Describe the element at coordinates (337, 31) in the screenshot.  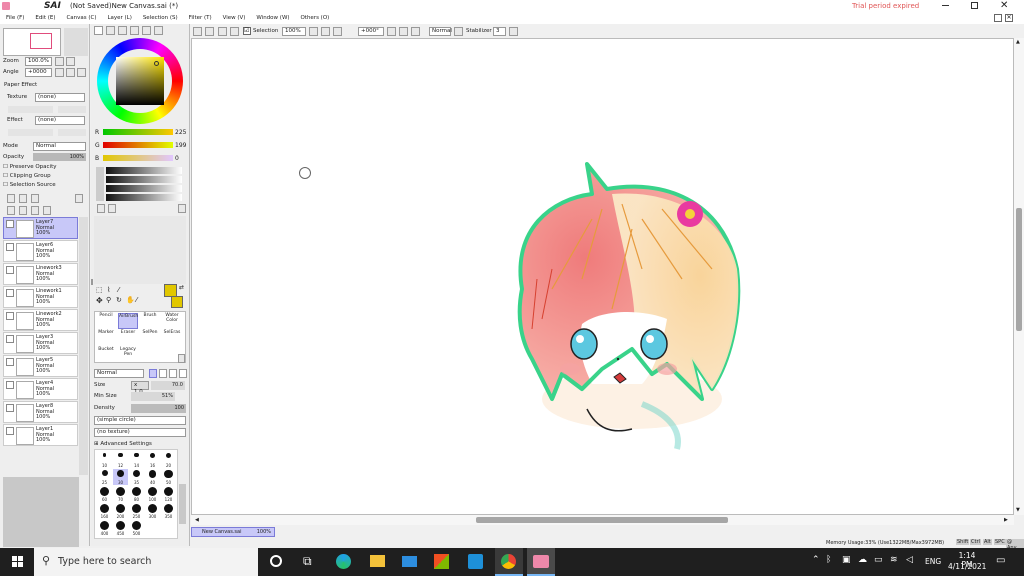
I see `zoom-reset-button` at that location.